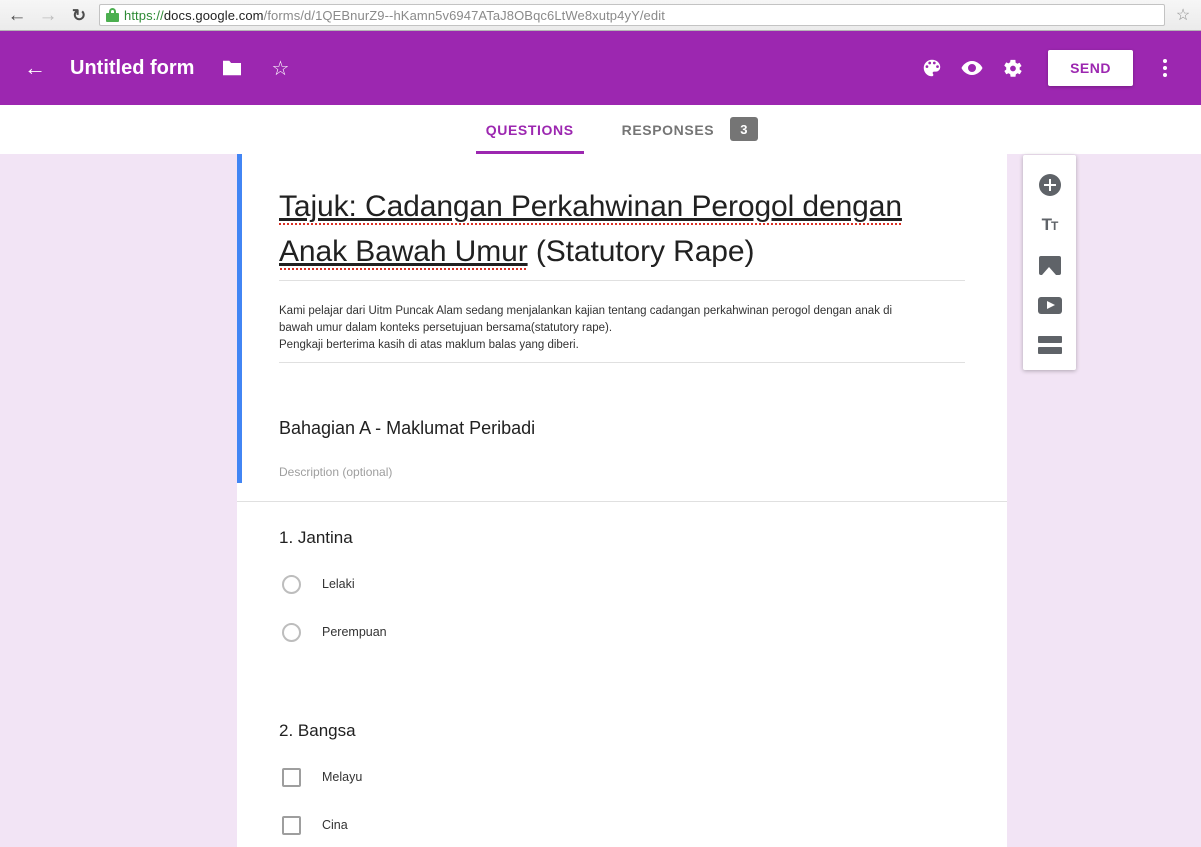 This screenshot has width=1201, height=847. I want to click on selected-card-accent-bar, so click(239, 318).